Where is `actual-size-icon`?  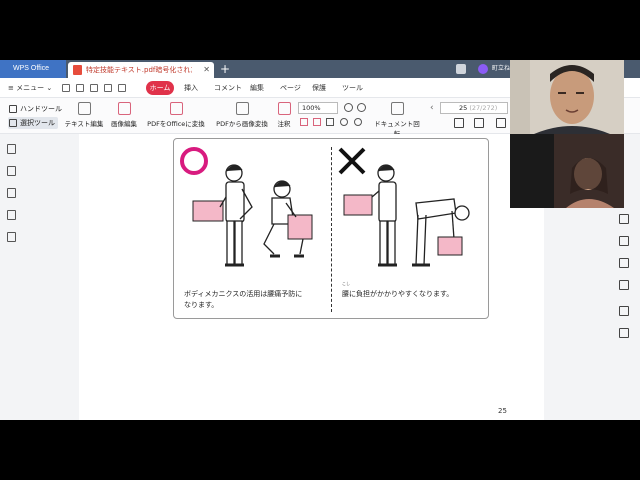 actual-size-icon is located at coordinates (330, 122).